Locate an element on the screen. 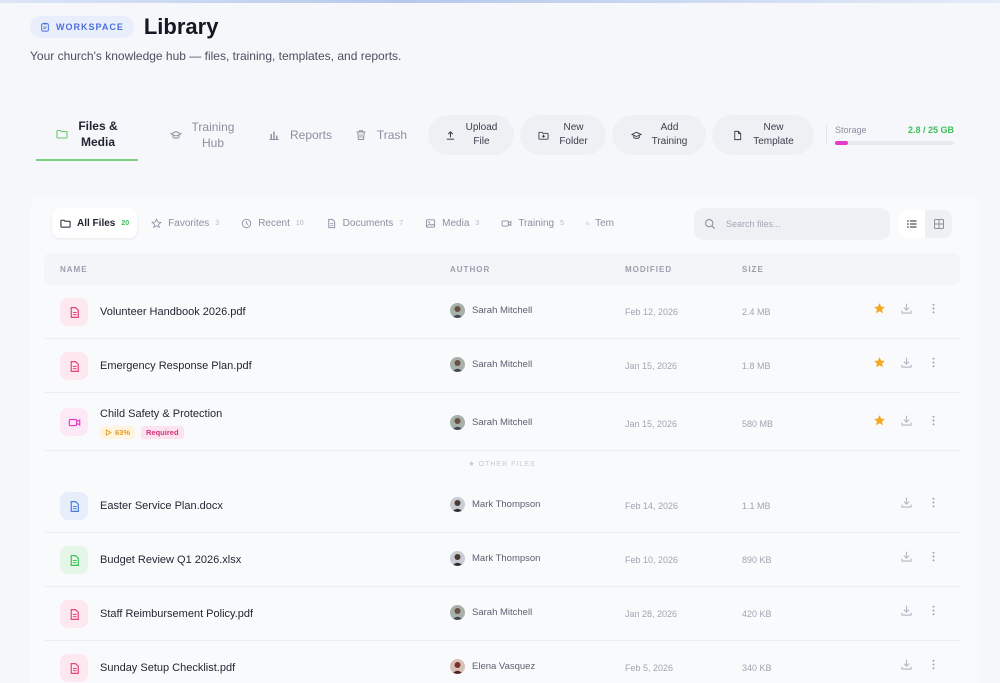 This screenshot has height=683, width=1000. file-name: Budget Review Q1 2026.xlsx is located at coordinates (170, 560).